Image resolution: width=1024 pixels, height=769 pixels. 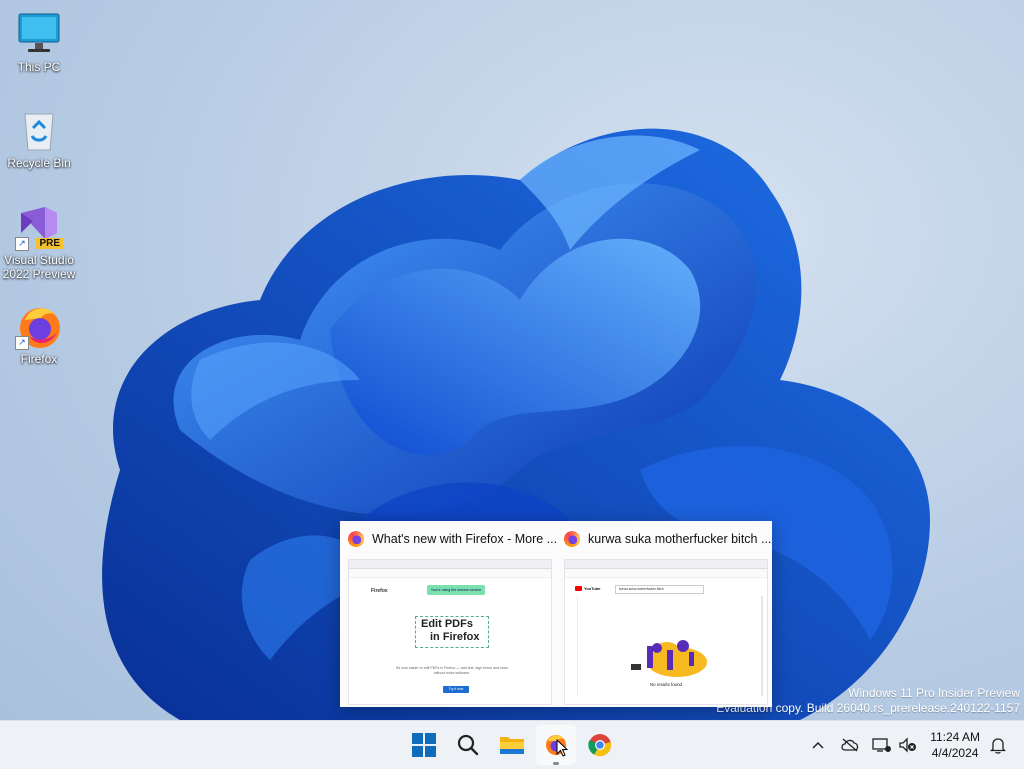 I want to click on show-hidden-icons-button, so click(x=818, y=745).